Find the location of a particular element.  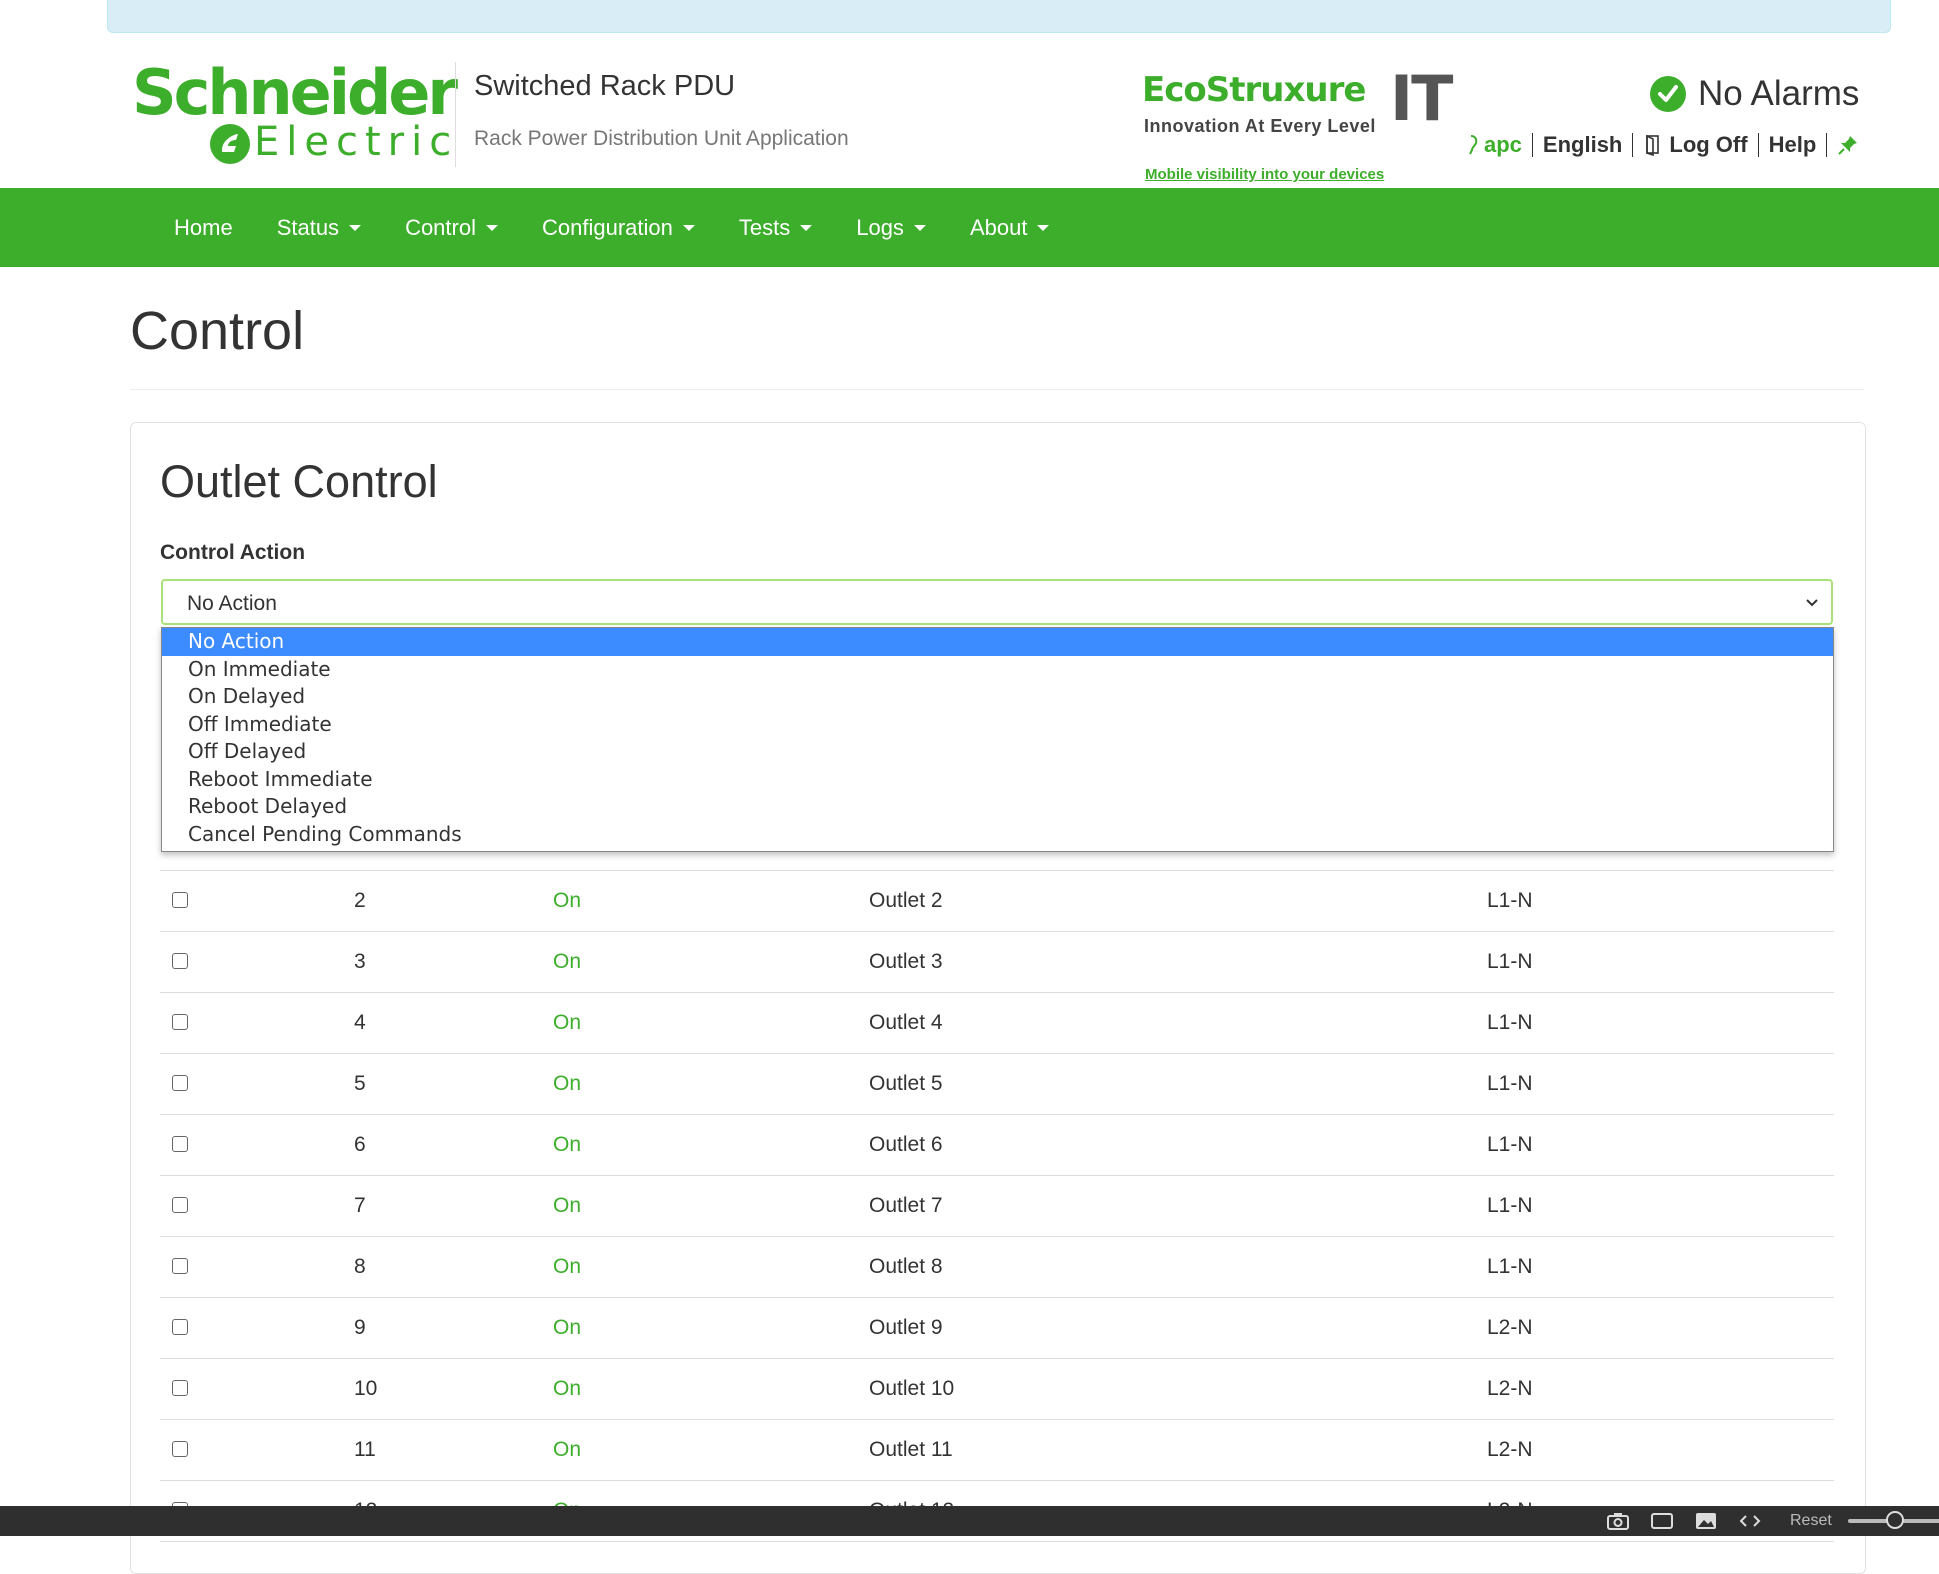

table-row: 4 On Outlet 4 L1-N is located at coordinates (997, 1023).